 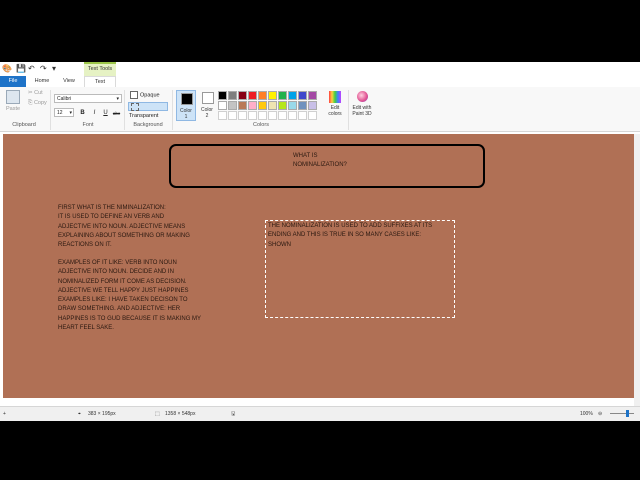 What do you see at coordinates (88, 125) in the screenshot?
I see `font-group-label: Font` at bounding box center [88, 125].